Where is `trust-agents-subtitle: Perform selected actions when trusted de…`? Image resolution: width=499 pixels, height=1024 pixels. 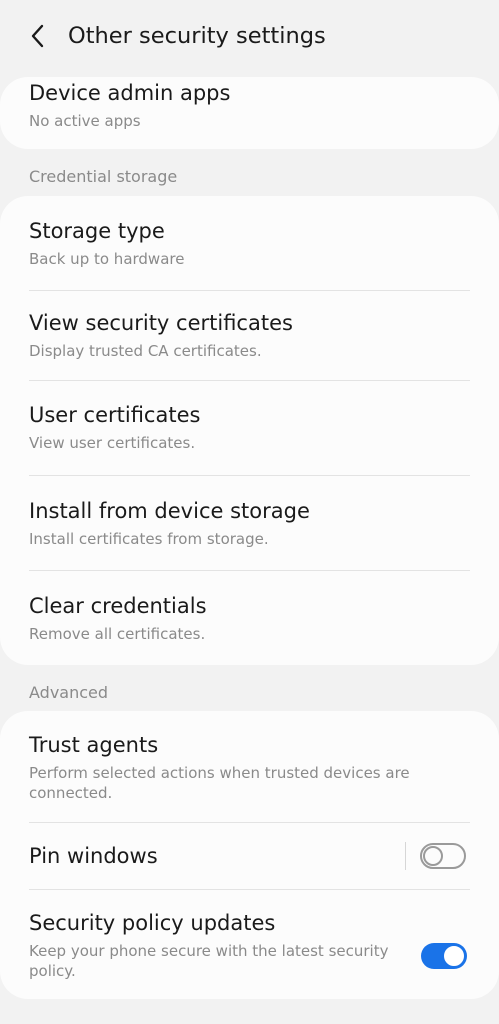 trust-agents-subtitle: Perform selected actions when trusted de… is located at coordinates (219, 783).